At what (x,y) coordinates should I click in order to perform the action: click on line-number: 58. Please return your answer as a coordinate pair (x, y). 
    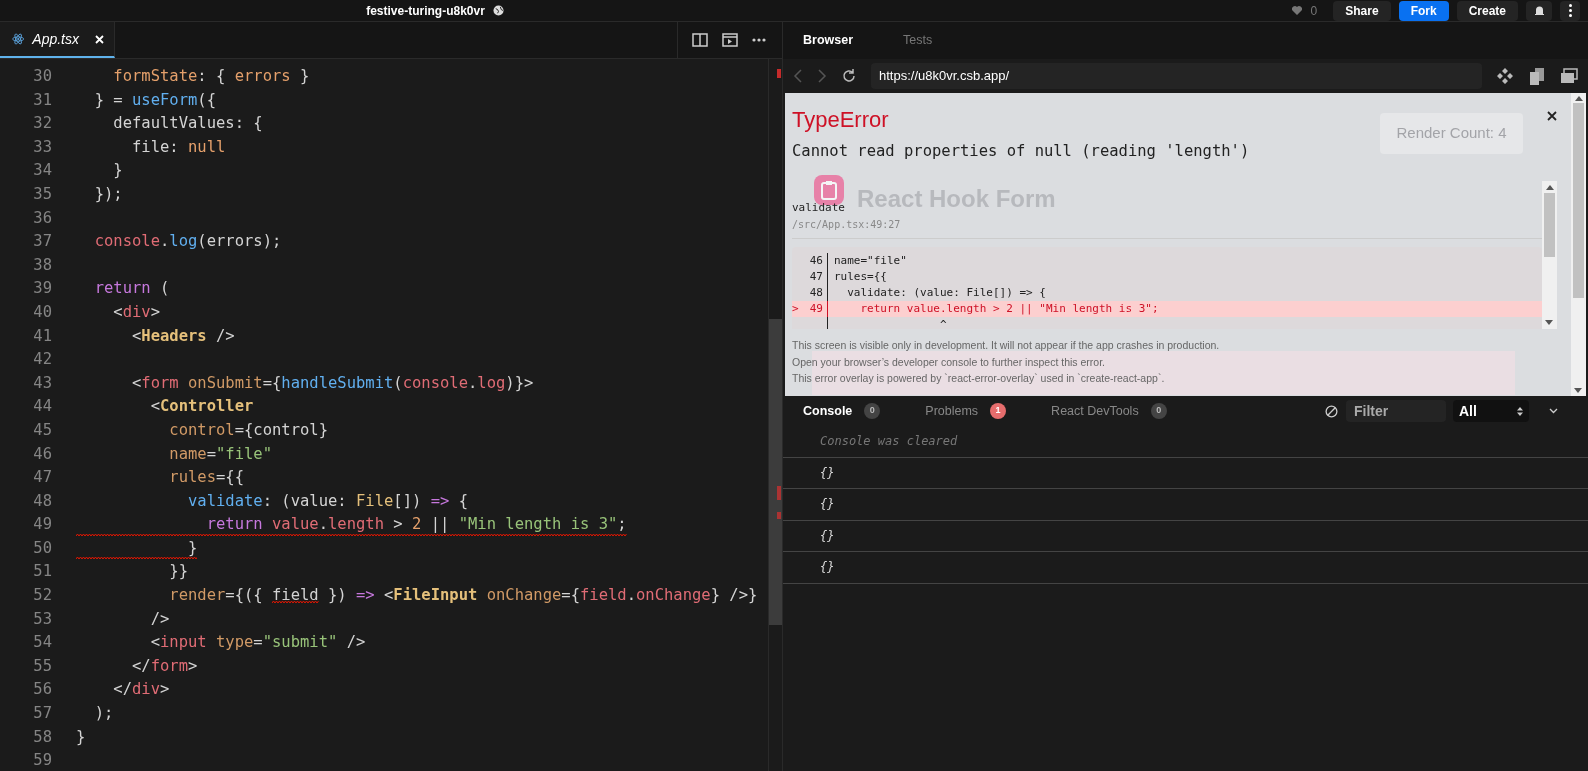
    Looking at the image, I should click on (42, 737).